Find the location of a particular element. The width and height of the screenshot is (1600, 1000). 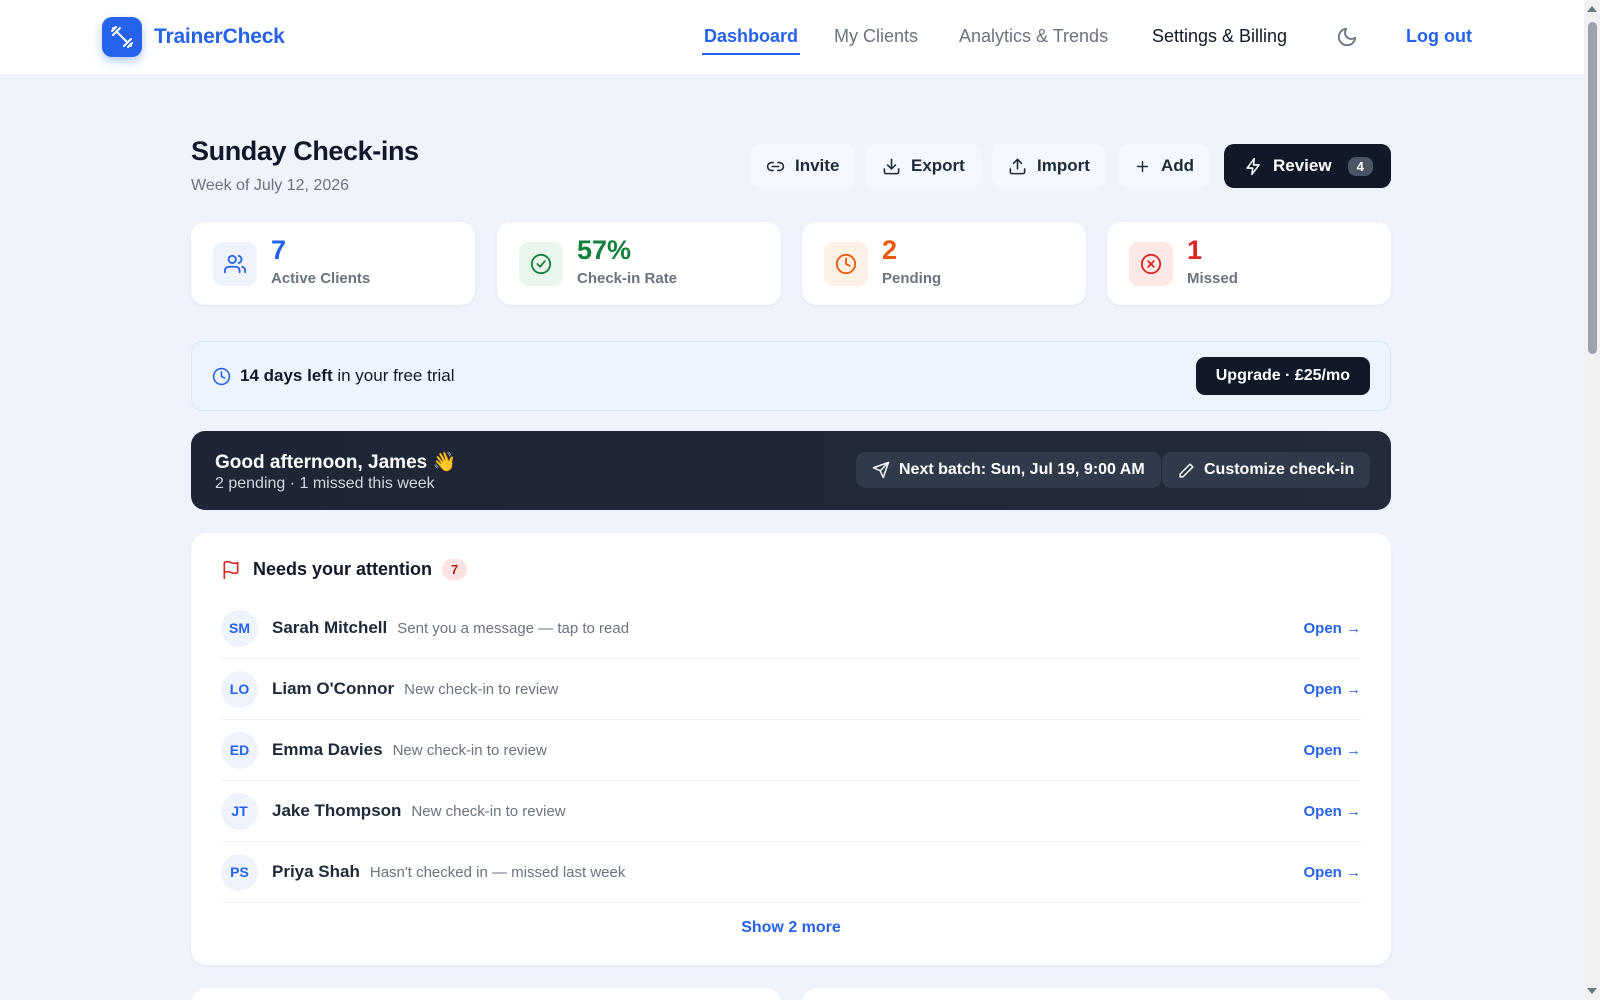

stat-value: 2 is located at coordinates (890, 250).